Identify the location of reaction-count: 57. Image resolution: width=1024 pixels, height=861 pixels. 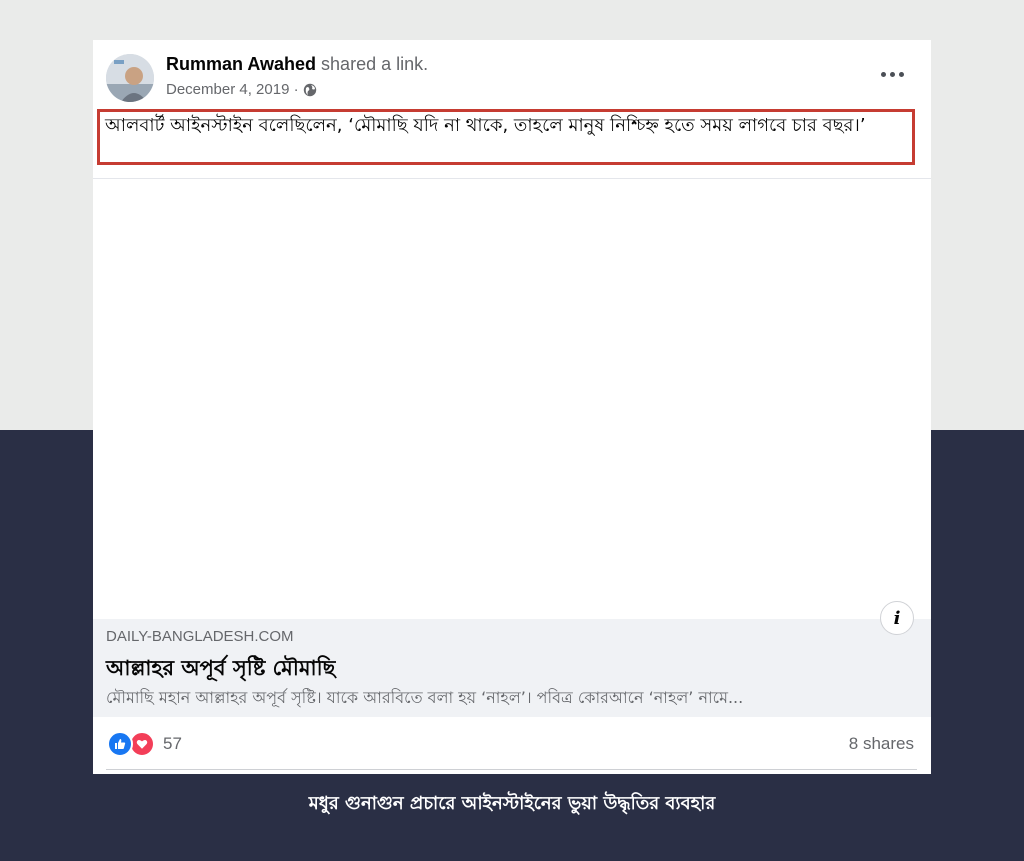
(172, 743).